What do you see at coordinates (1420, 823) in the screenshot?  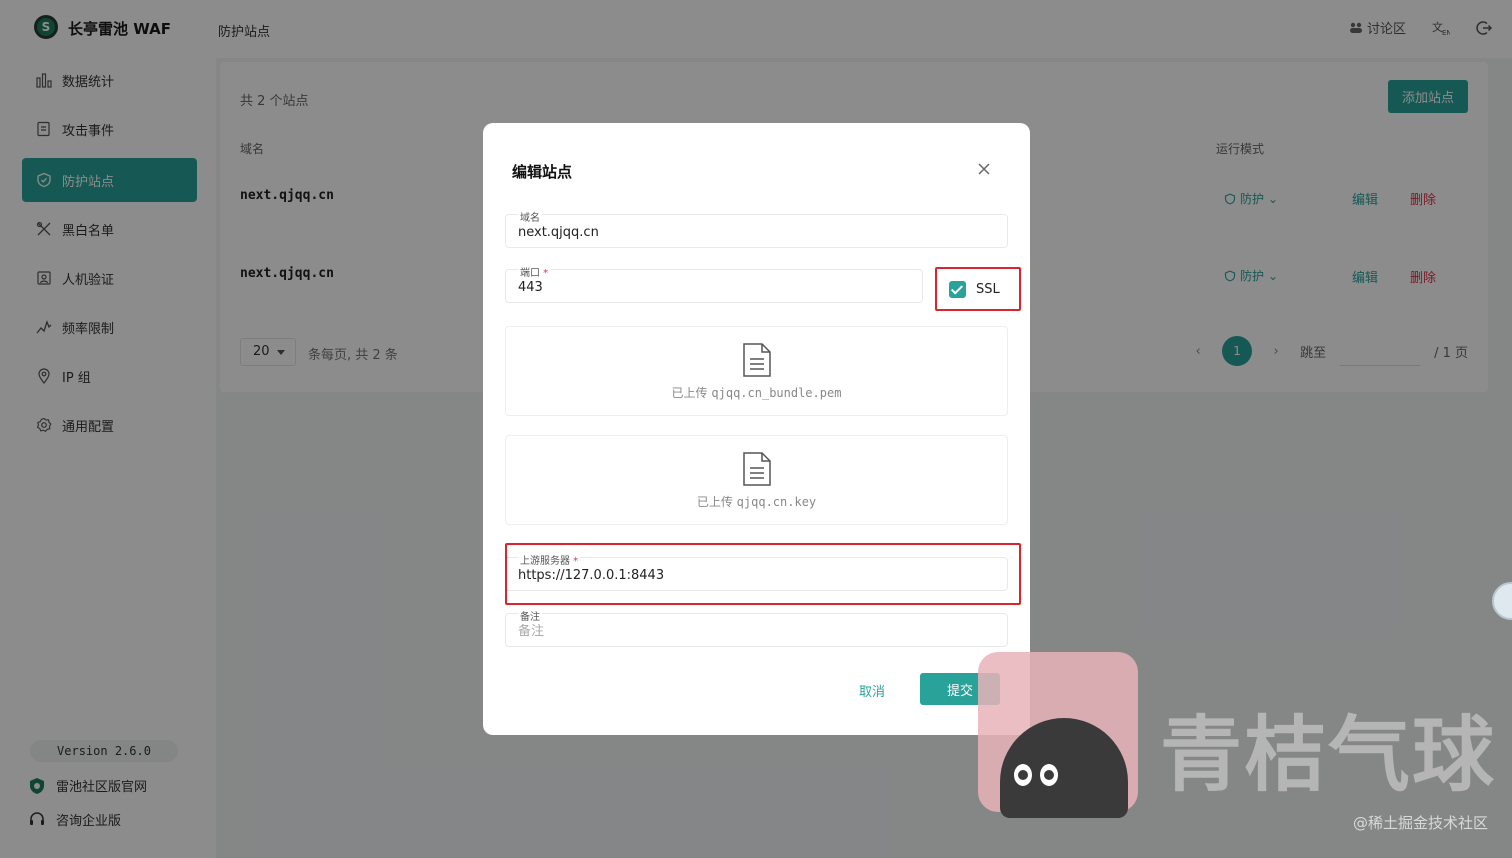 I see `watermark-credit: @稀土掘金技术社区` at bounding box center [1420, 823].